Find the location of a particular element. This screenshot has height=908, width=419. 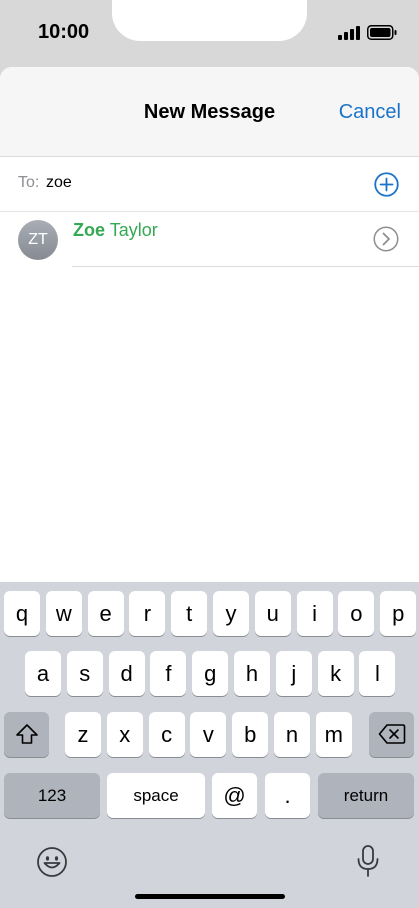

at-key: @ is located at coordinates (234, 795).